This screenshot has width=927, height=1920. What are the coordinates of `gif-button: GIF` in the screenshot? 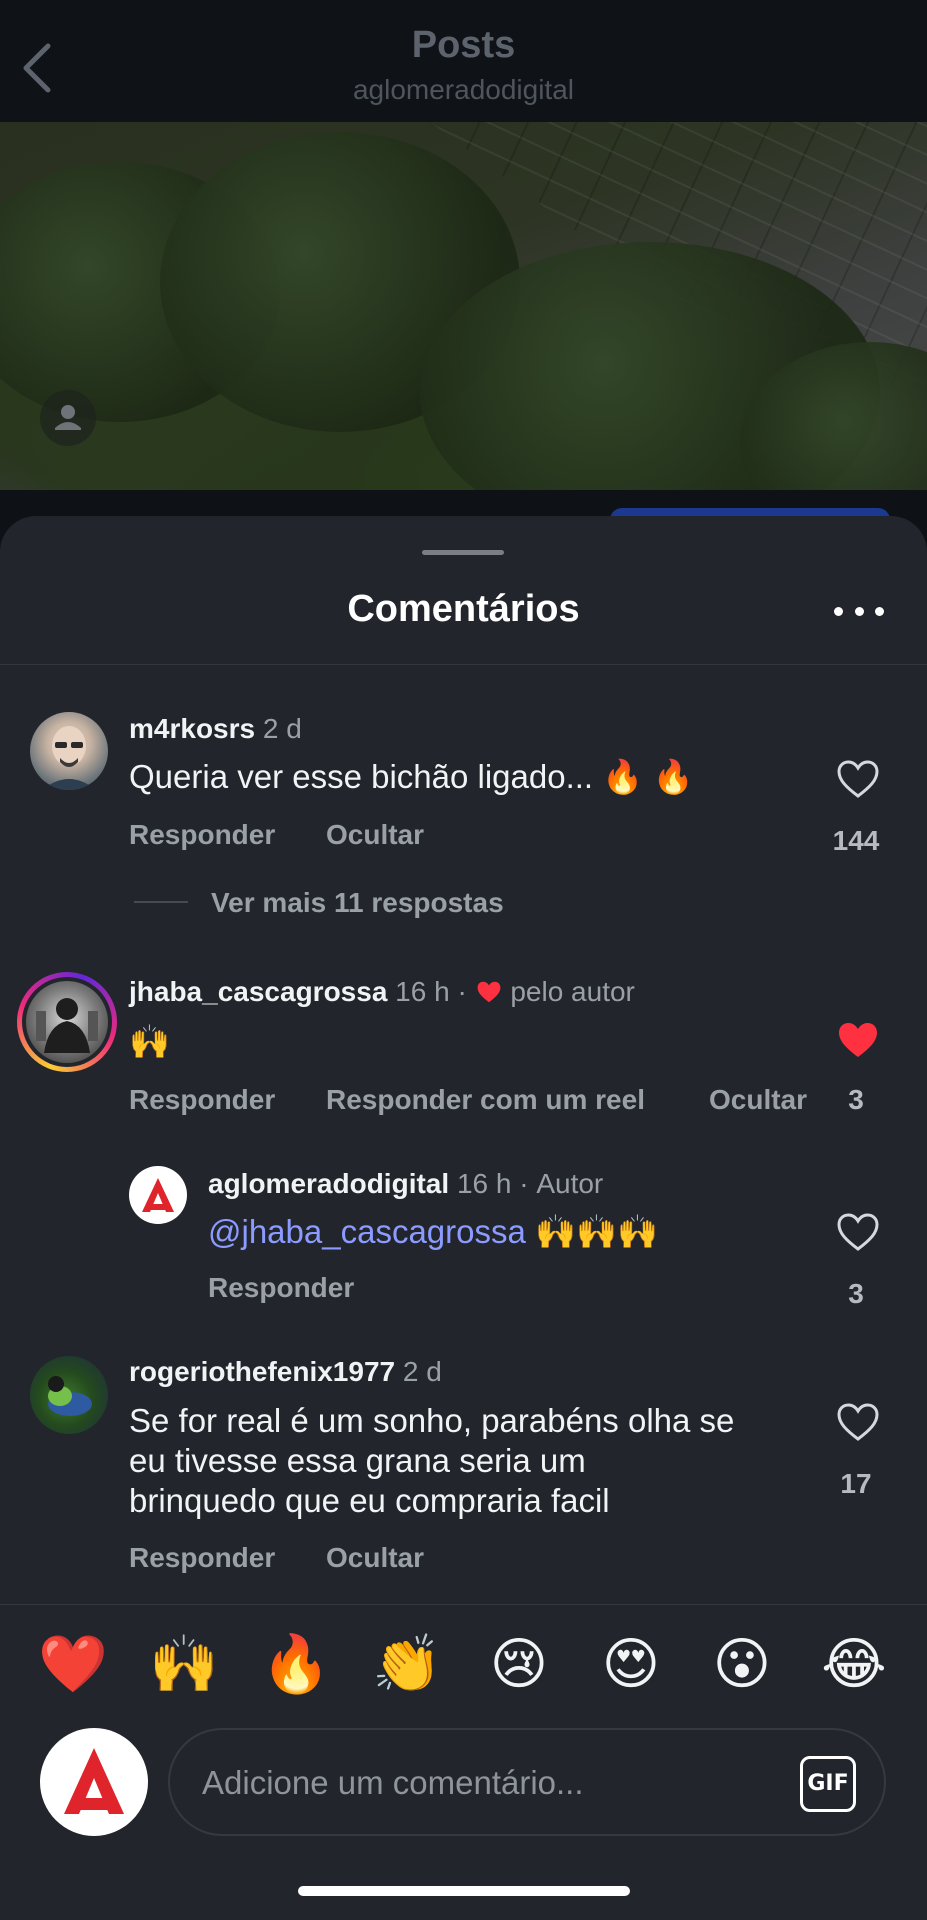 It's located at (828, 1784).